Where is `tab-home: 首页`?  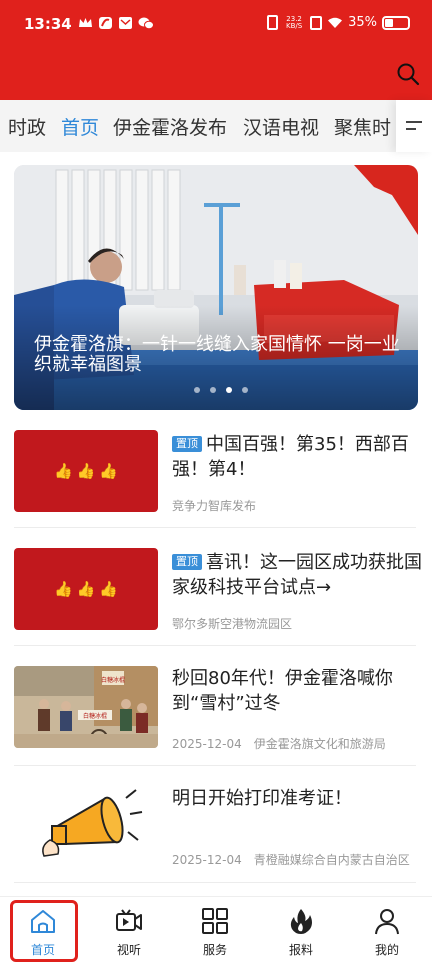
tab-home: 首页 is located at coordinates (80, 126).